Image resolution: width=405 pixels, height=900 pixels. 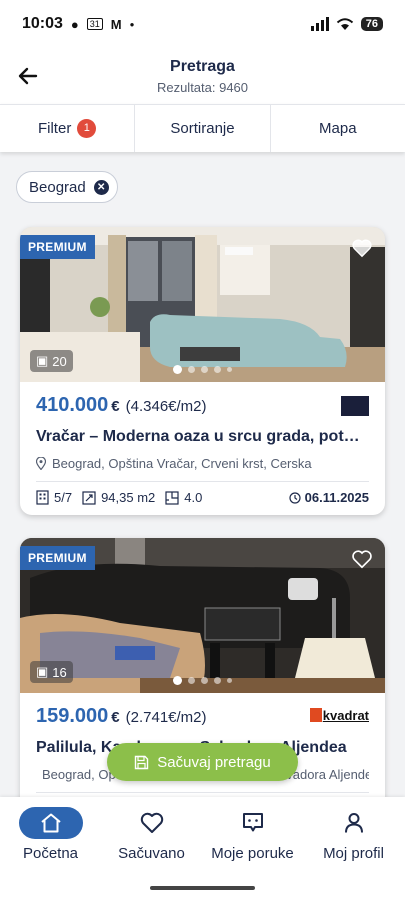 What do you see at coordinates (355, 406) in the screenshot?
I see `agency-logo` at bounding box center [355, 406].